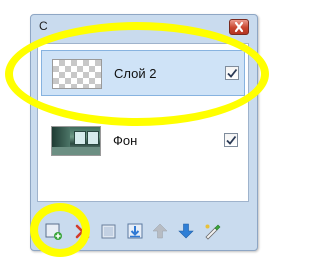 This screenshot has width=320, height=257. Describe the element at coordinates (77, 74) in the screenshot. I see `layer-thumbnail-transparent` at that location.